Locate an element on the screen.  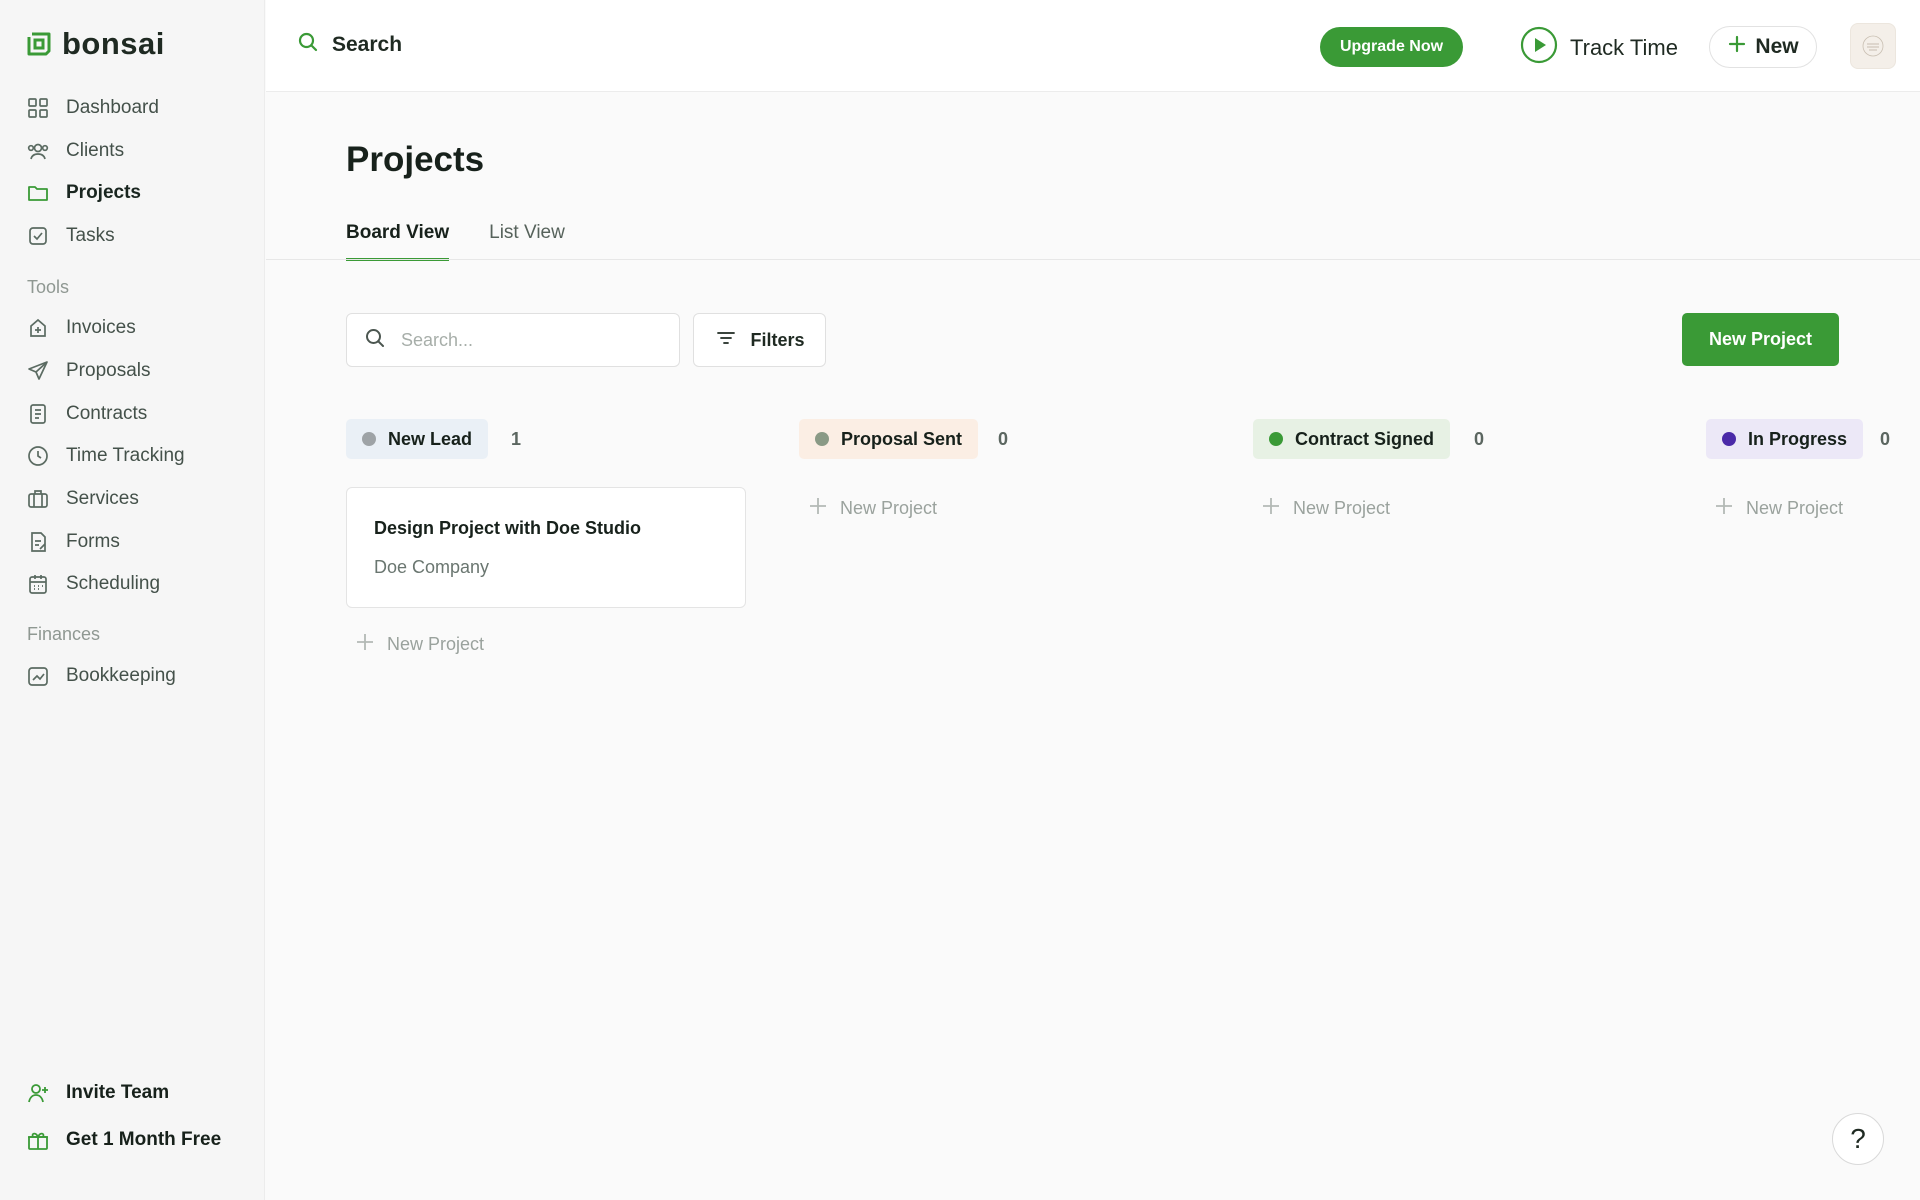
column-header: New Lead is located at coordinates (417, 439).